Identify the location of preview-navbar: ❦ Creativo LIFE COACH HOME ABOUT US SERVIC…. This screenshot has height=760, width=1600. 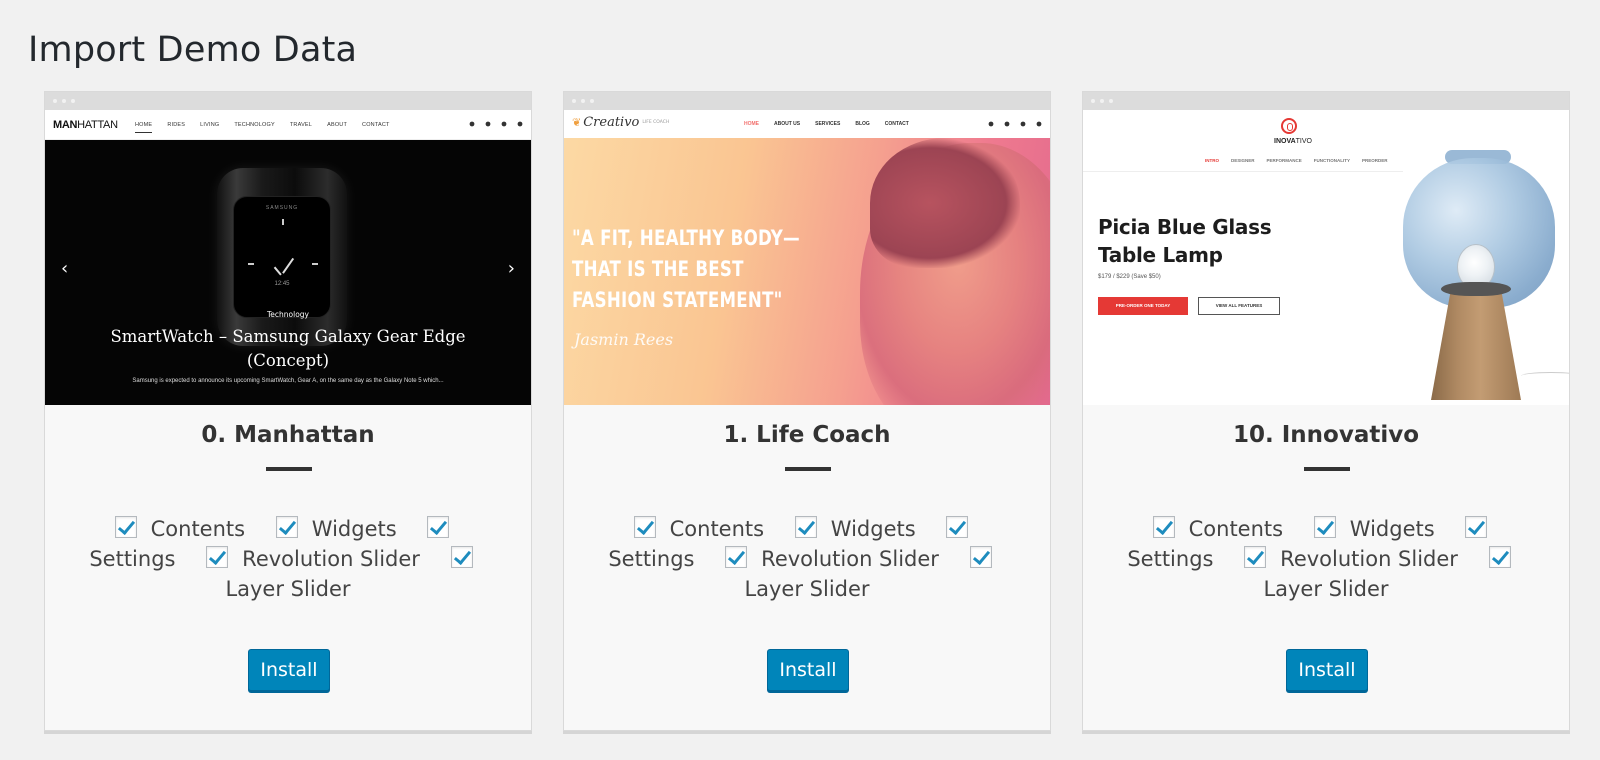
(807, 124).